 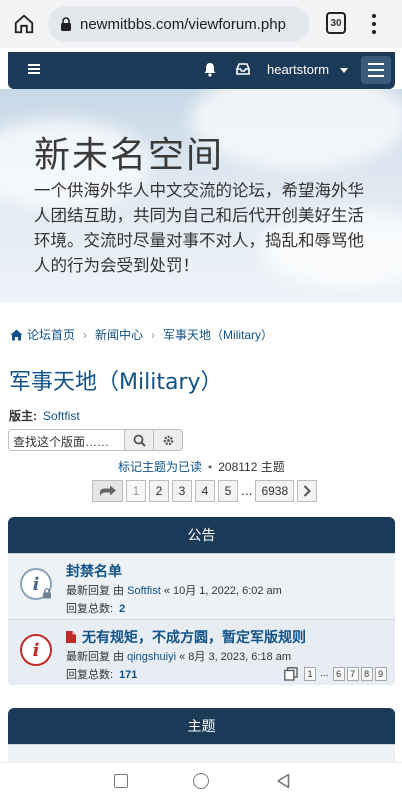 I want to click on home-nav-button, so click(x=201, y=781).